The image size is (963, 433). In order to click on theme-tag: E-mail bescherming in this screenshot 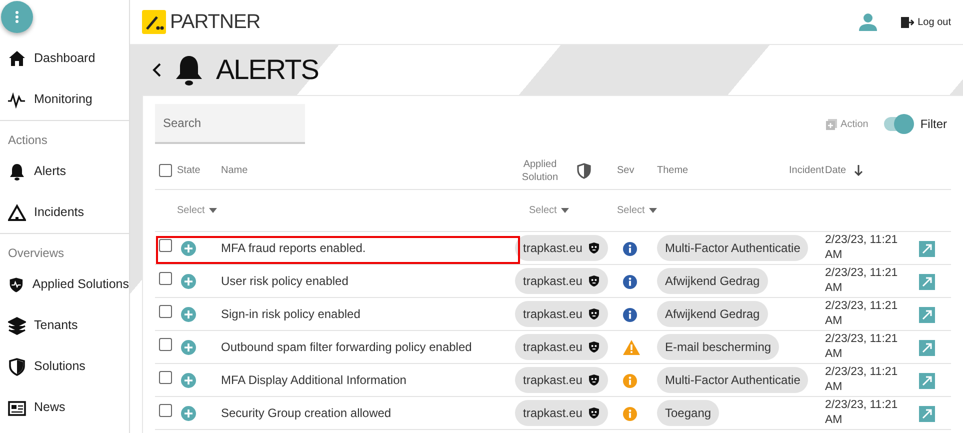, I will do `click(718, 347)`.